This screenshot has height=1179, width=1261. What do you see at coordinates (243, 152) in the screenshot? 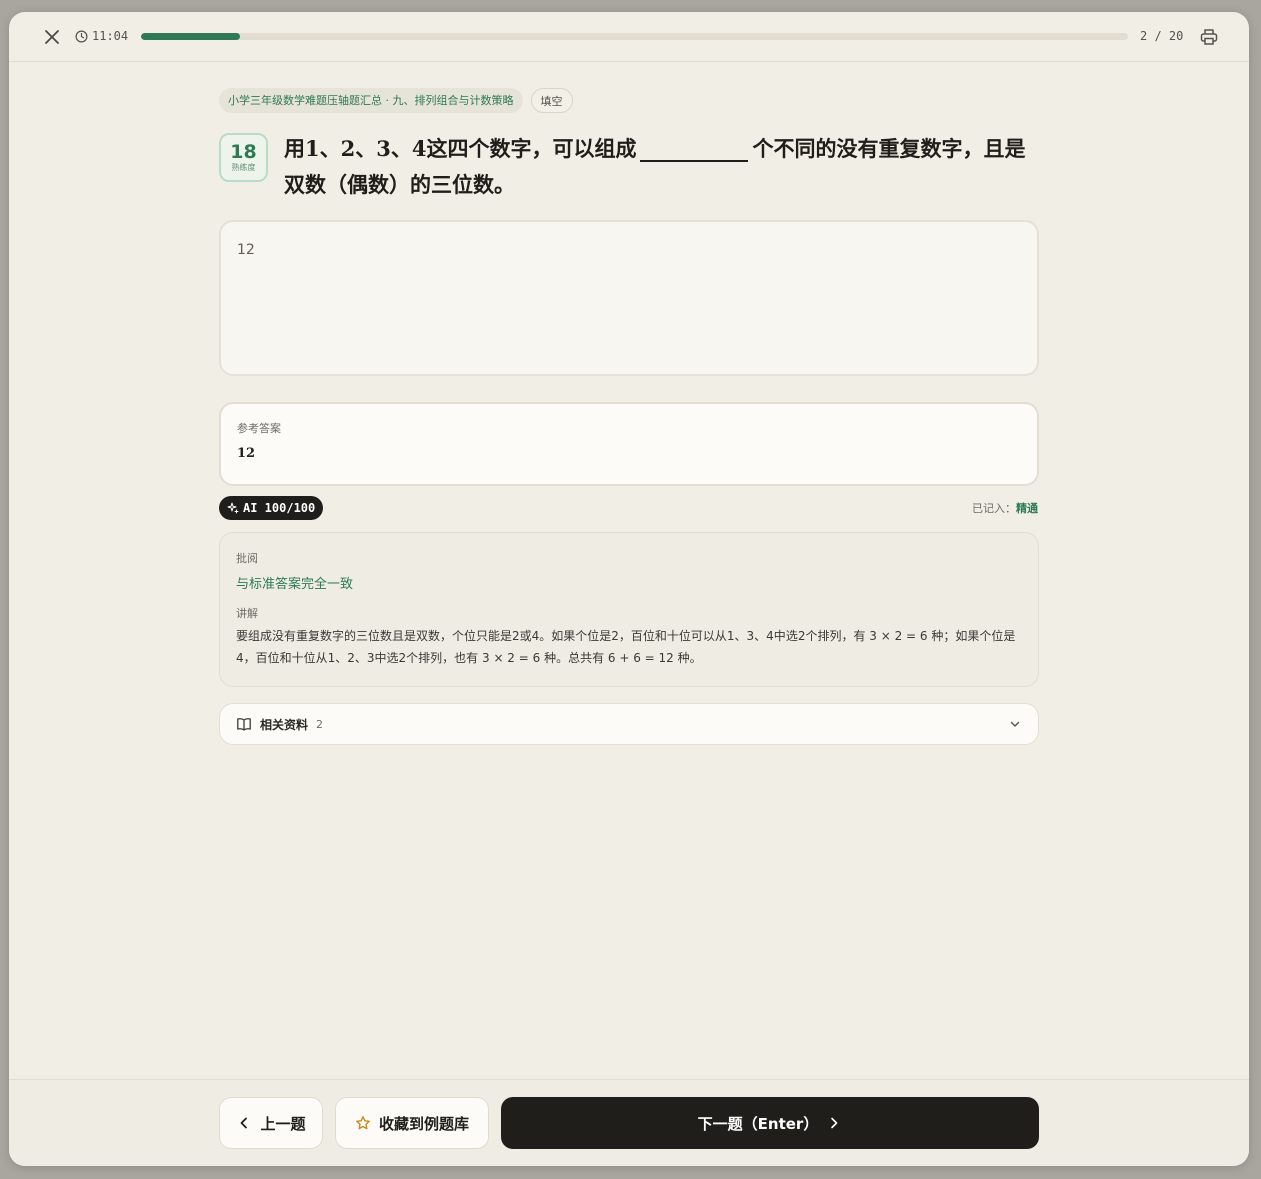
I see `proficiency-number: 18` at bounding box center [243, 152].